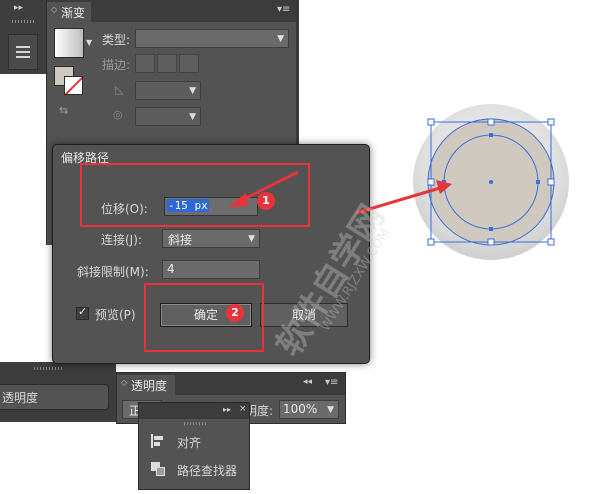  Describe the element at coordinates (23, 52) in the screenshot. I see `menu-icon` at that location.